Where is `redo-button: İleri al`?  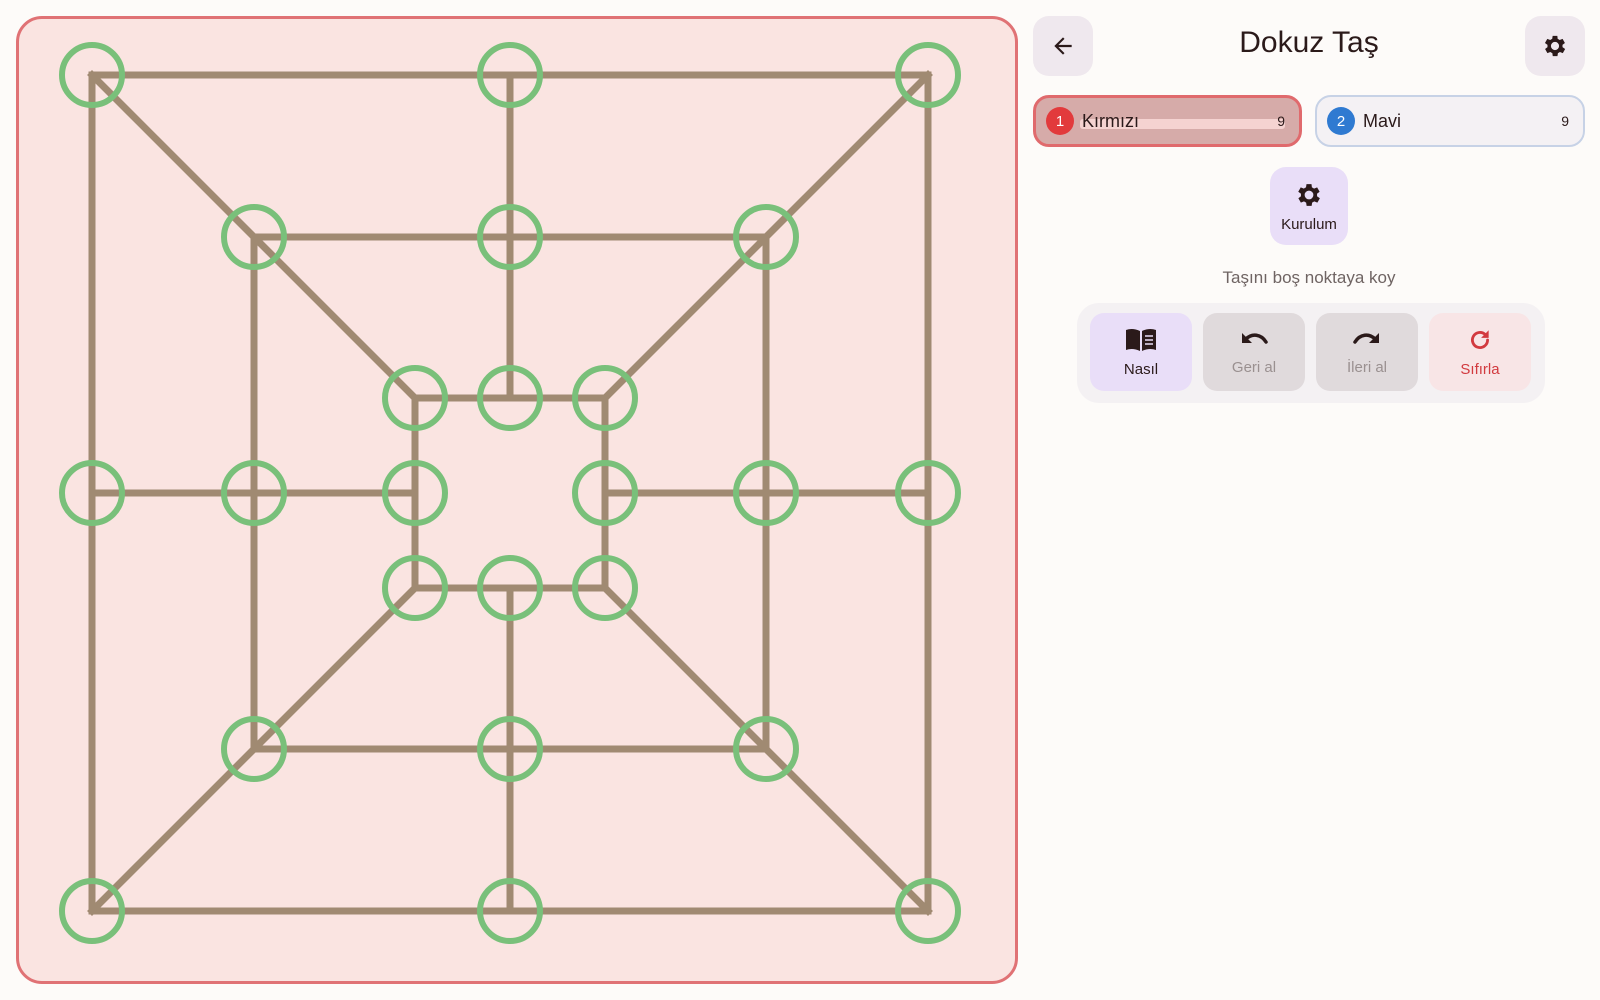 redo-button: İleri al is located at coordinates (1367, 352).